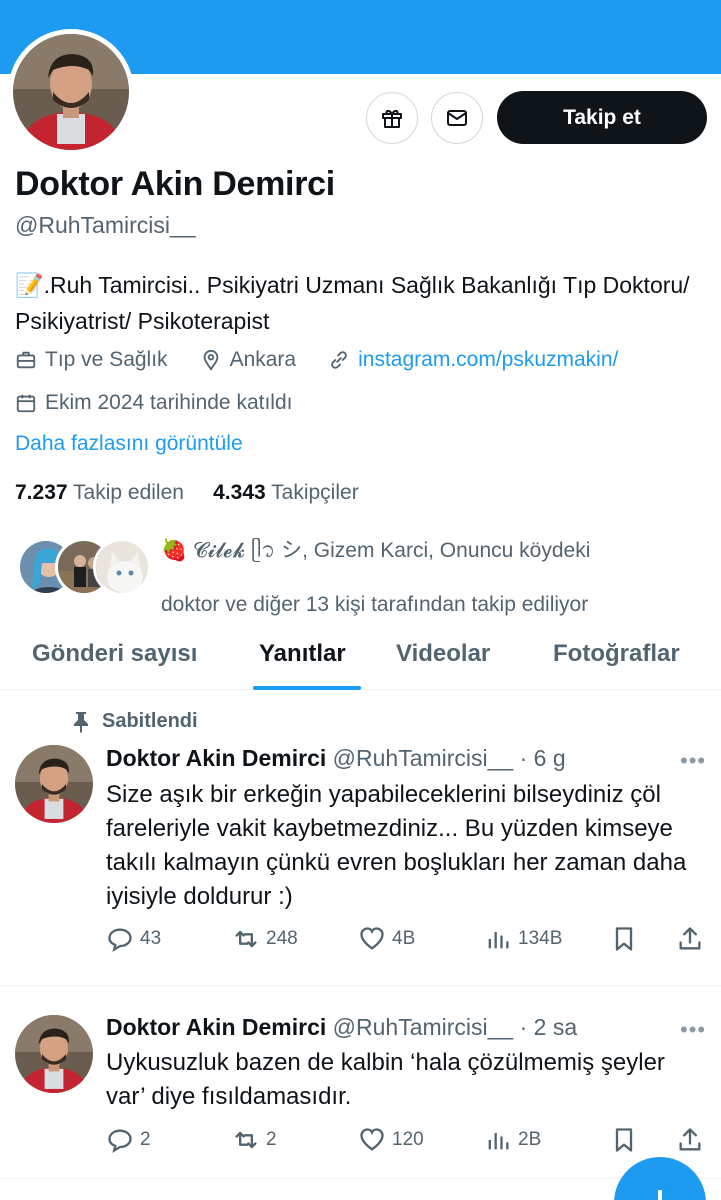 The width and height of the screenshot is (721, 1200). I want to click on reply-button: 43, so click(133, 939).